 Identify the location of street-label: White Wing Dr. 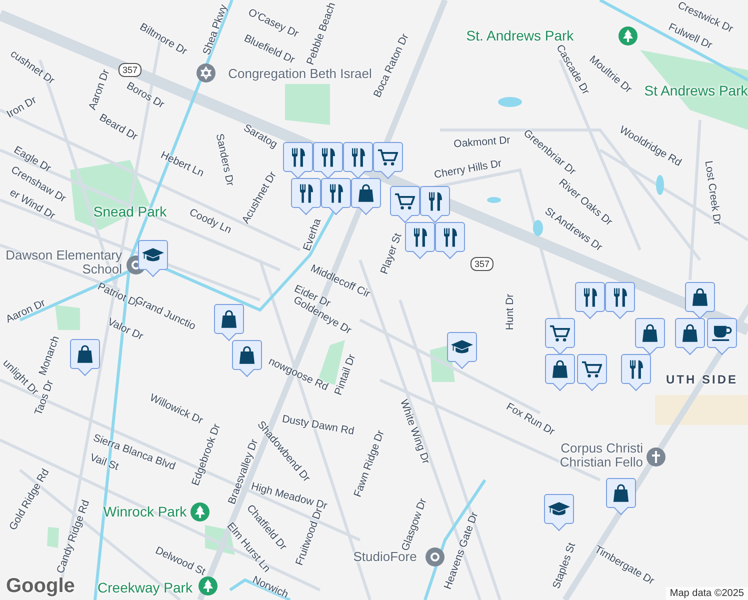
(414, 432).